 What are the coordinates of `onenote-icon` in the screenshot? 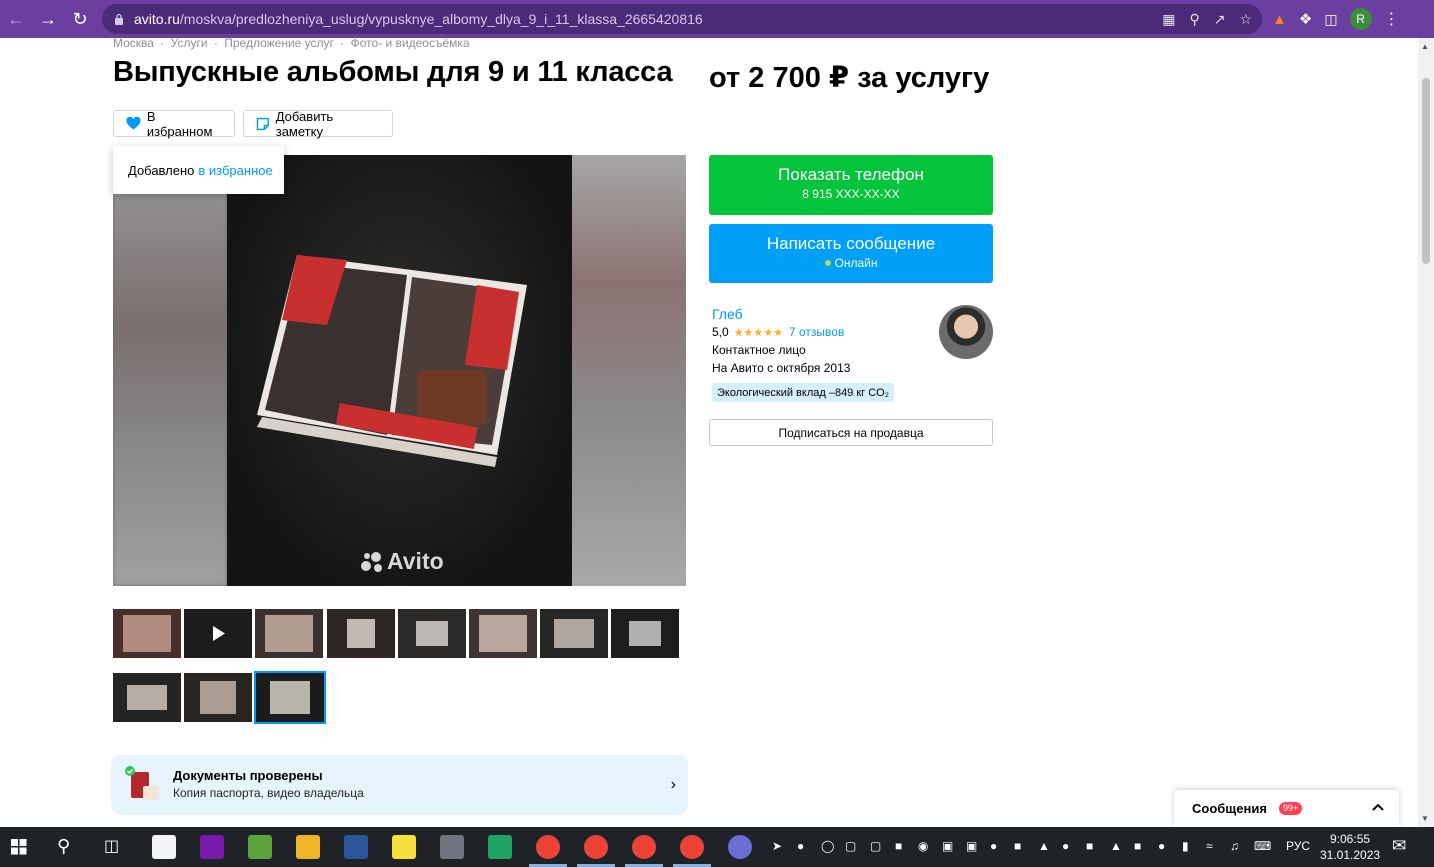 It's located at (212, 847).